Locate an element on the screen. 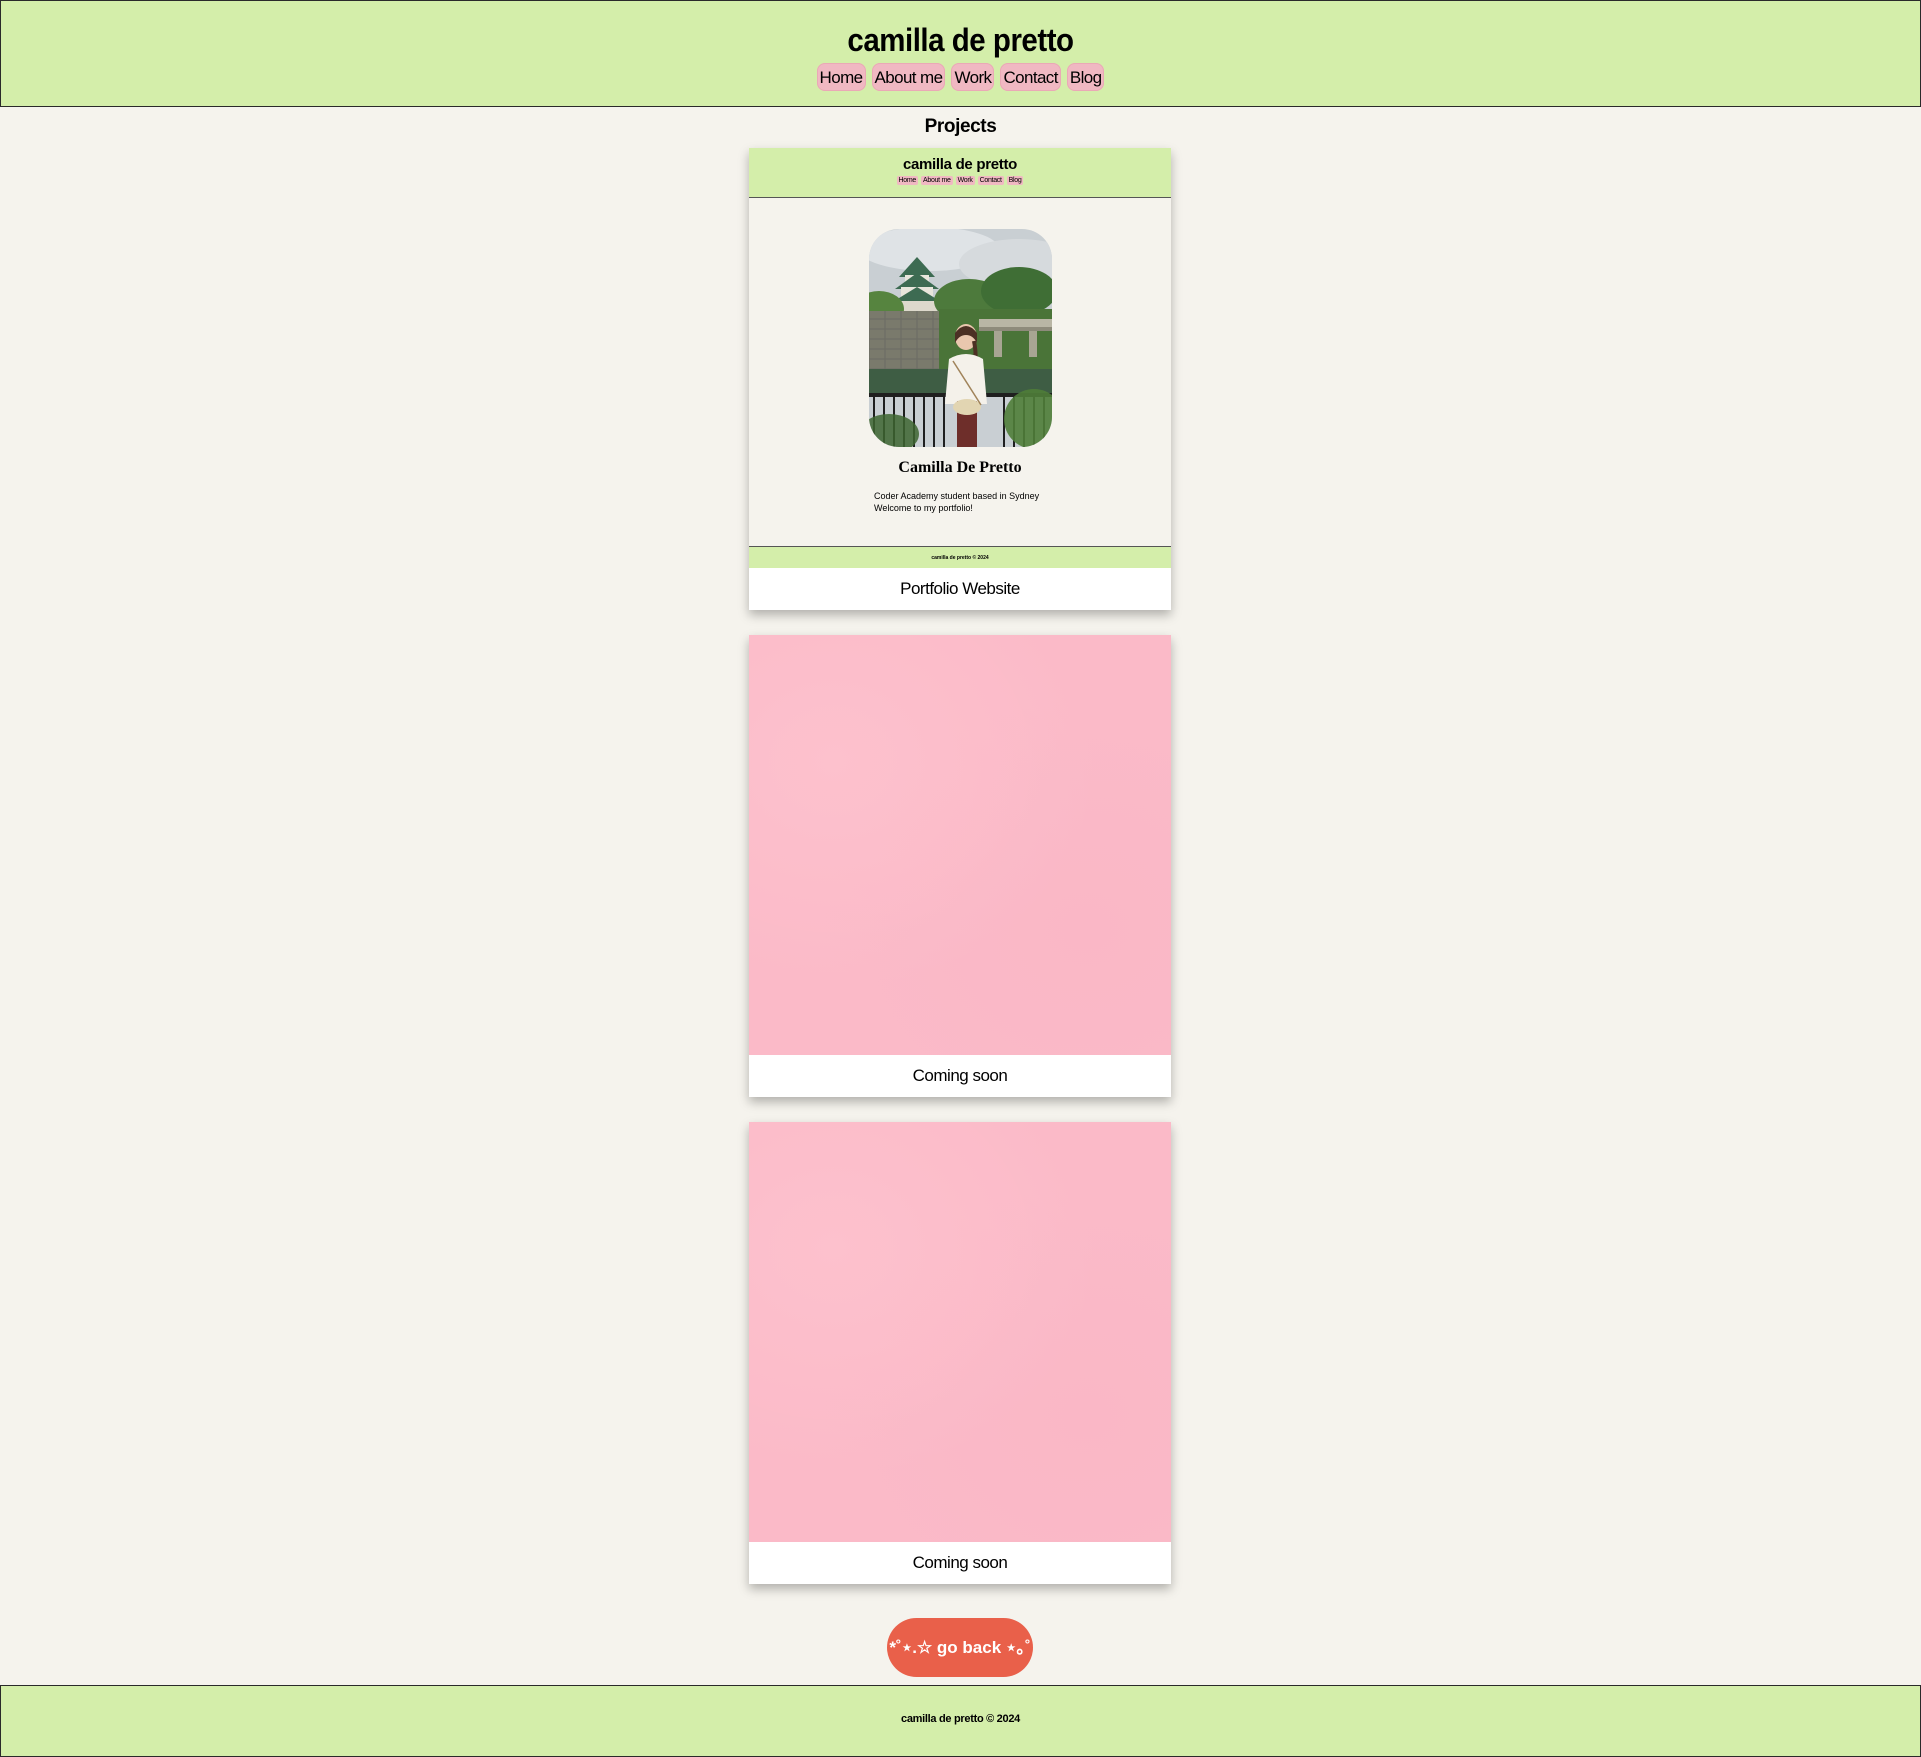 This screenshot has width=1921, height=1757. mini-title: camilla de pretto is located at coordinates (960, 164).